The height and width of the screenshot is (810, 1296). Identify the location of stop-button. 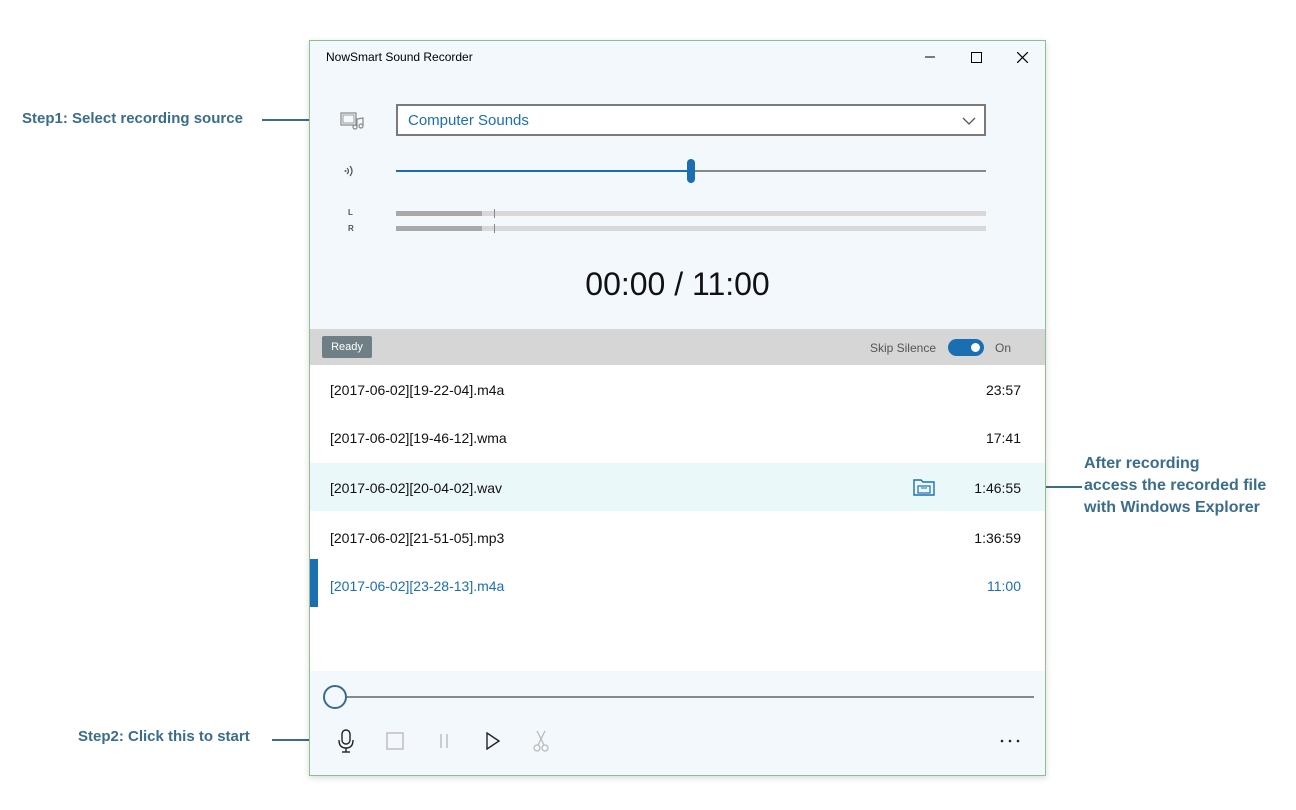
(395, 741).